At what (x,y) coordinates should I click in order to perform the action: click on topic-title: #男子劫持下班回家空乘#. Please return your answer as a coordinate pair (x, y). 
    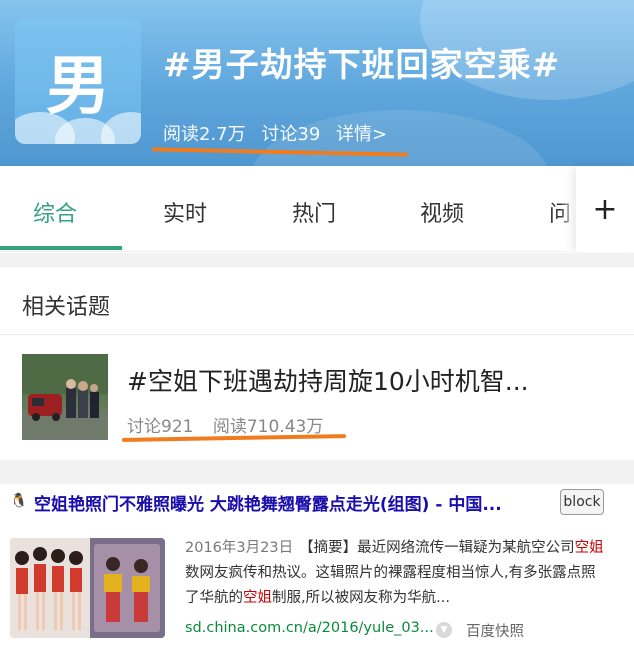
    Looking at the image, I should click on (362, 64).